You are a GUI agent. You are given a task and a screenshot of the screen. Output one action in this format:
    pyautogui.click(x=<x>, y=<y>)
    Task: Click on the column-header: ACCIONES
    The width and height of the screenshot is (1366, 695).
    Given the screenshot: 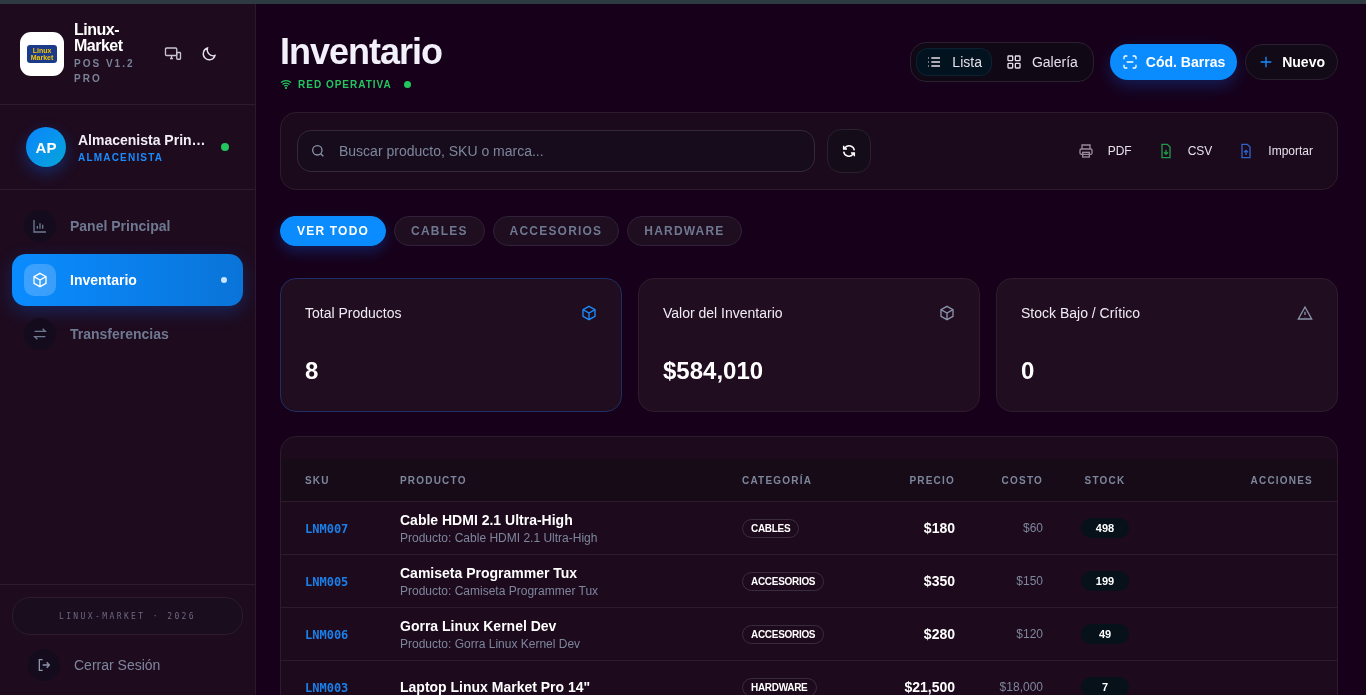 What is the action you would take?
    pyautogui.click(x=1281, y=480)
    